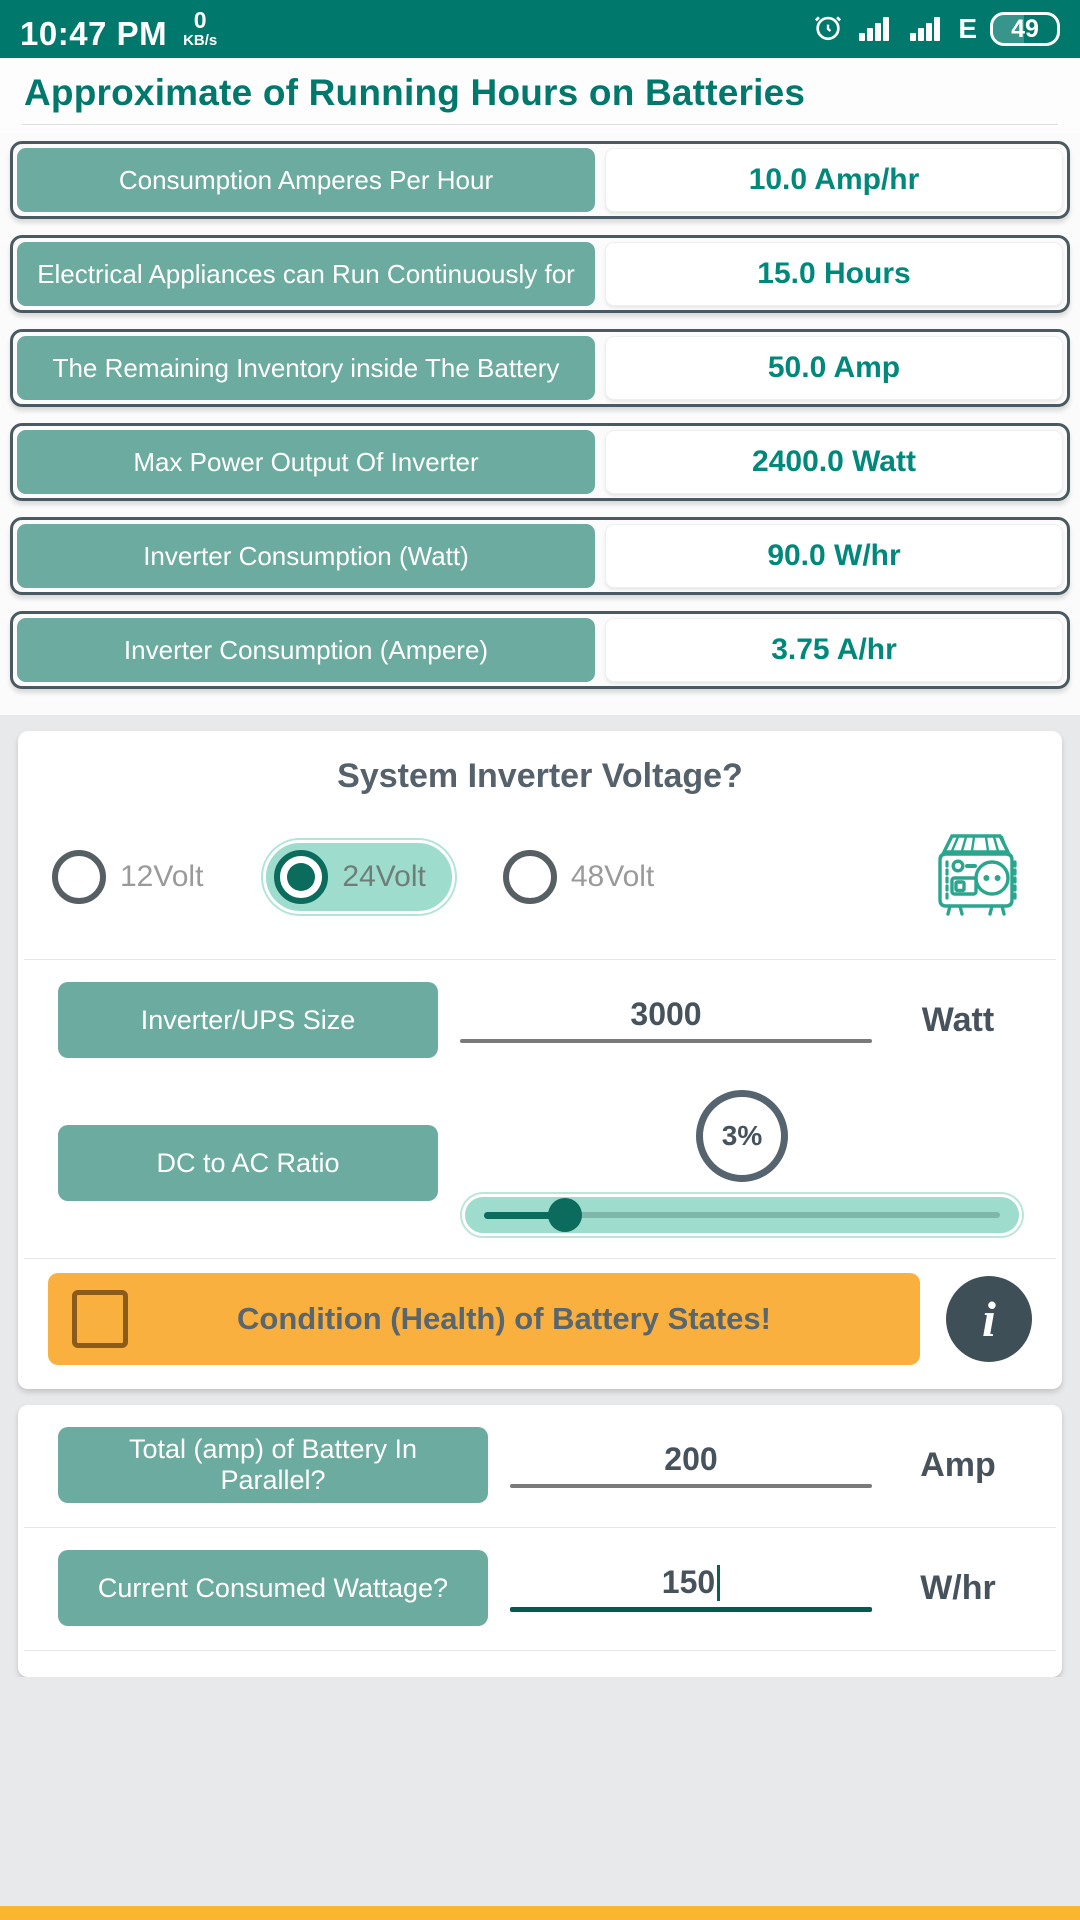 This screenshot has height=1920, width=1080. Describe the element at coordinates (976, 876) in the screenshot. I see `inverter-generator-icon` at that location.